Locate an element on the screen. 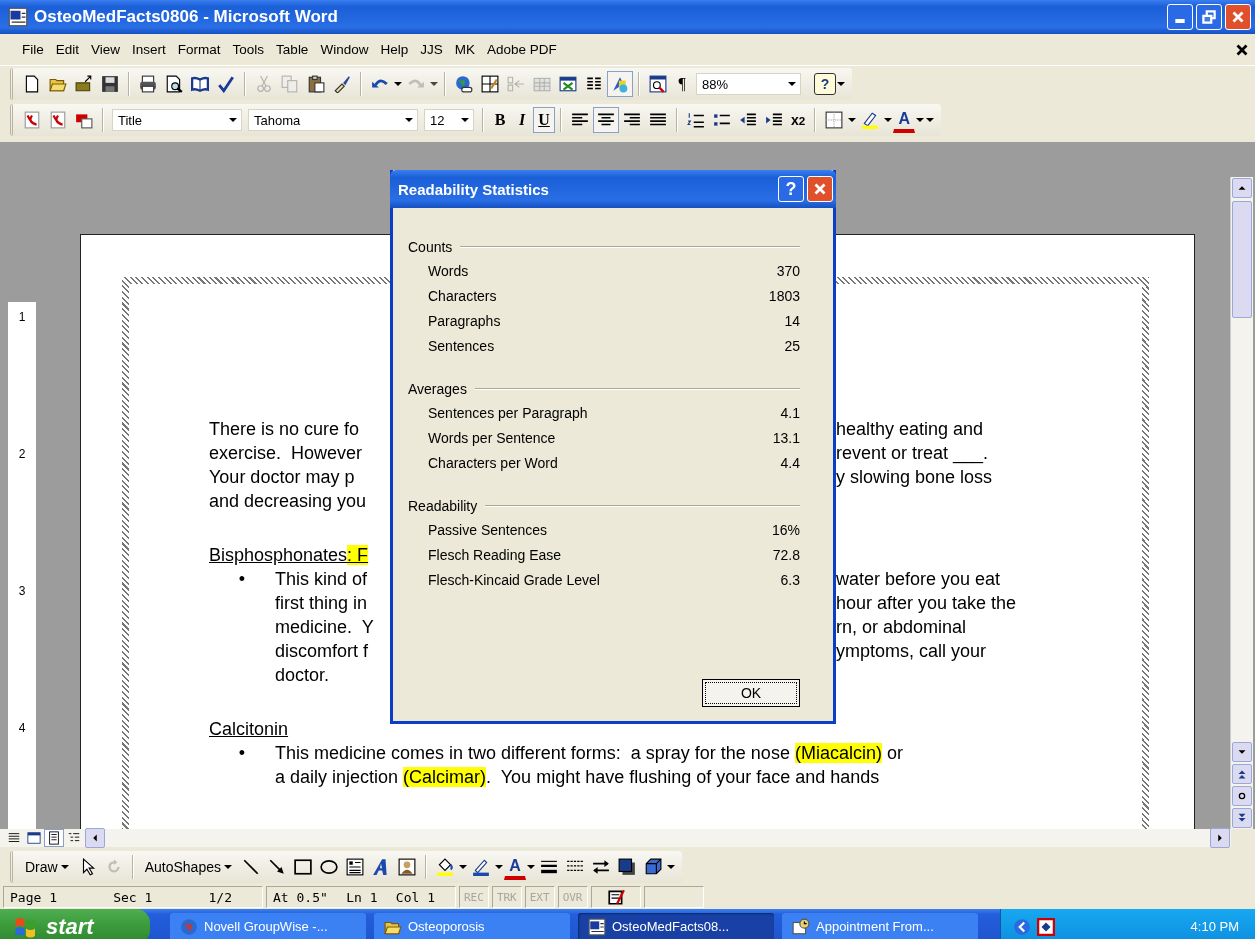 The width and height of the screenshot is (1255, 939). stat-value: 4.1 is located at coordinates (790, 412).